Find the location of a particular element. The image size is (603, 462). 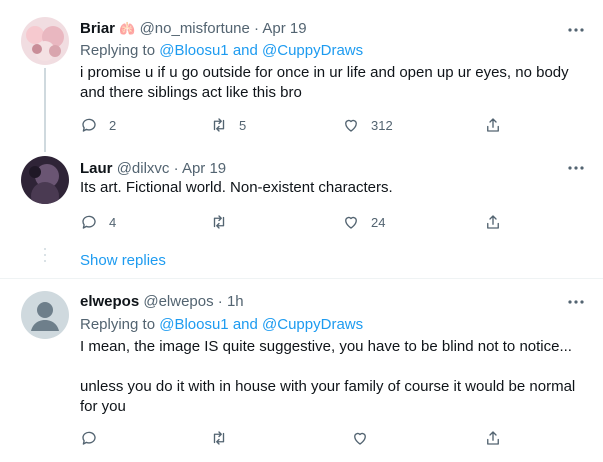

show-replies-link: Show replies is located at coordinates (123, 260).